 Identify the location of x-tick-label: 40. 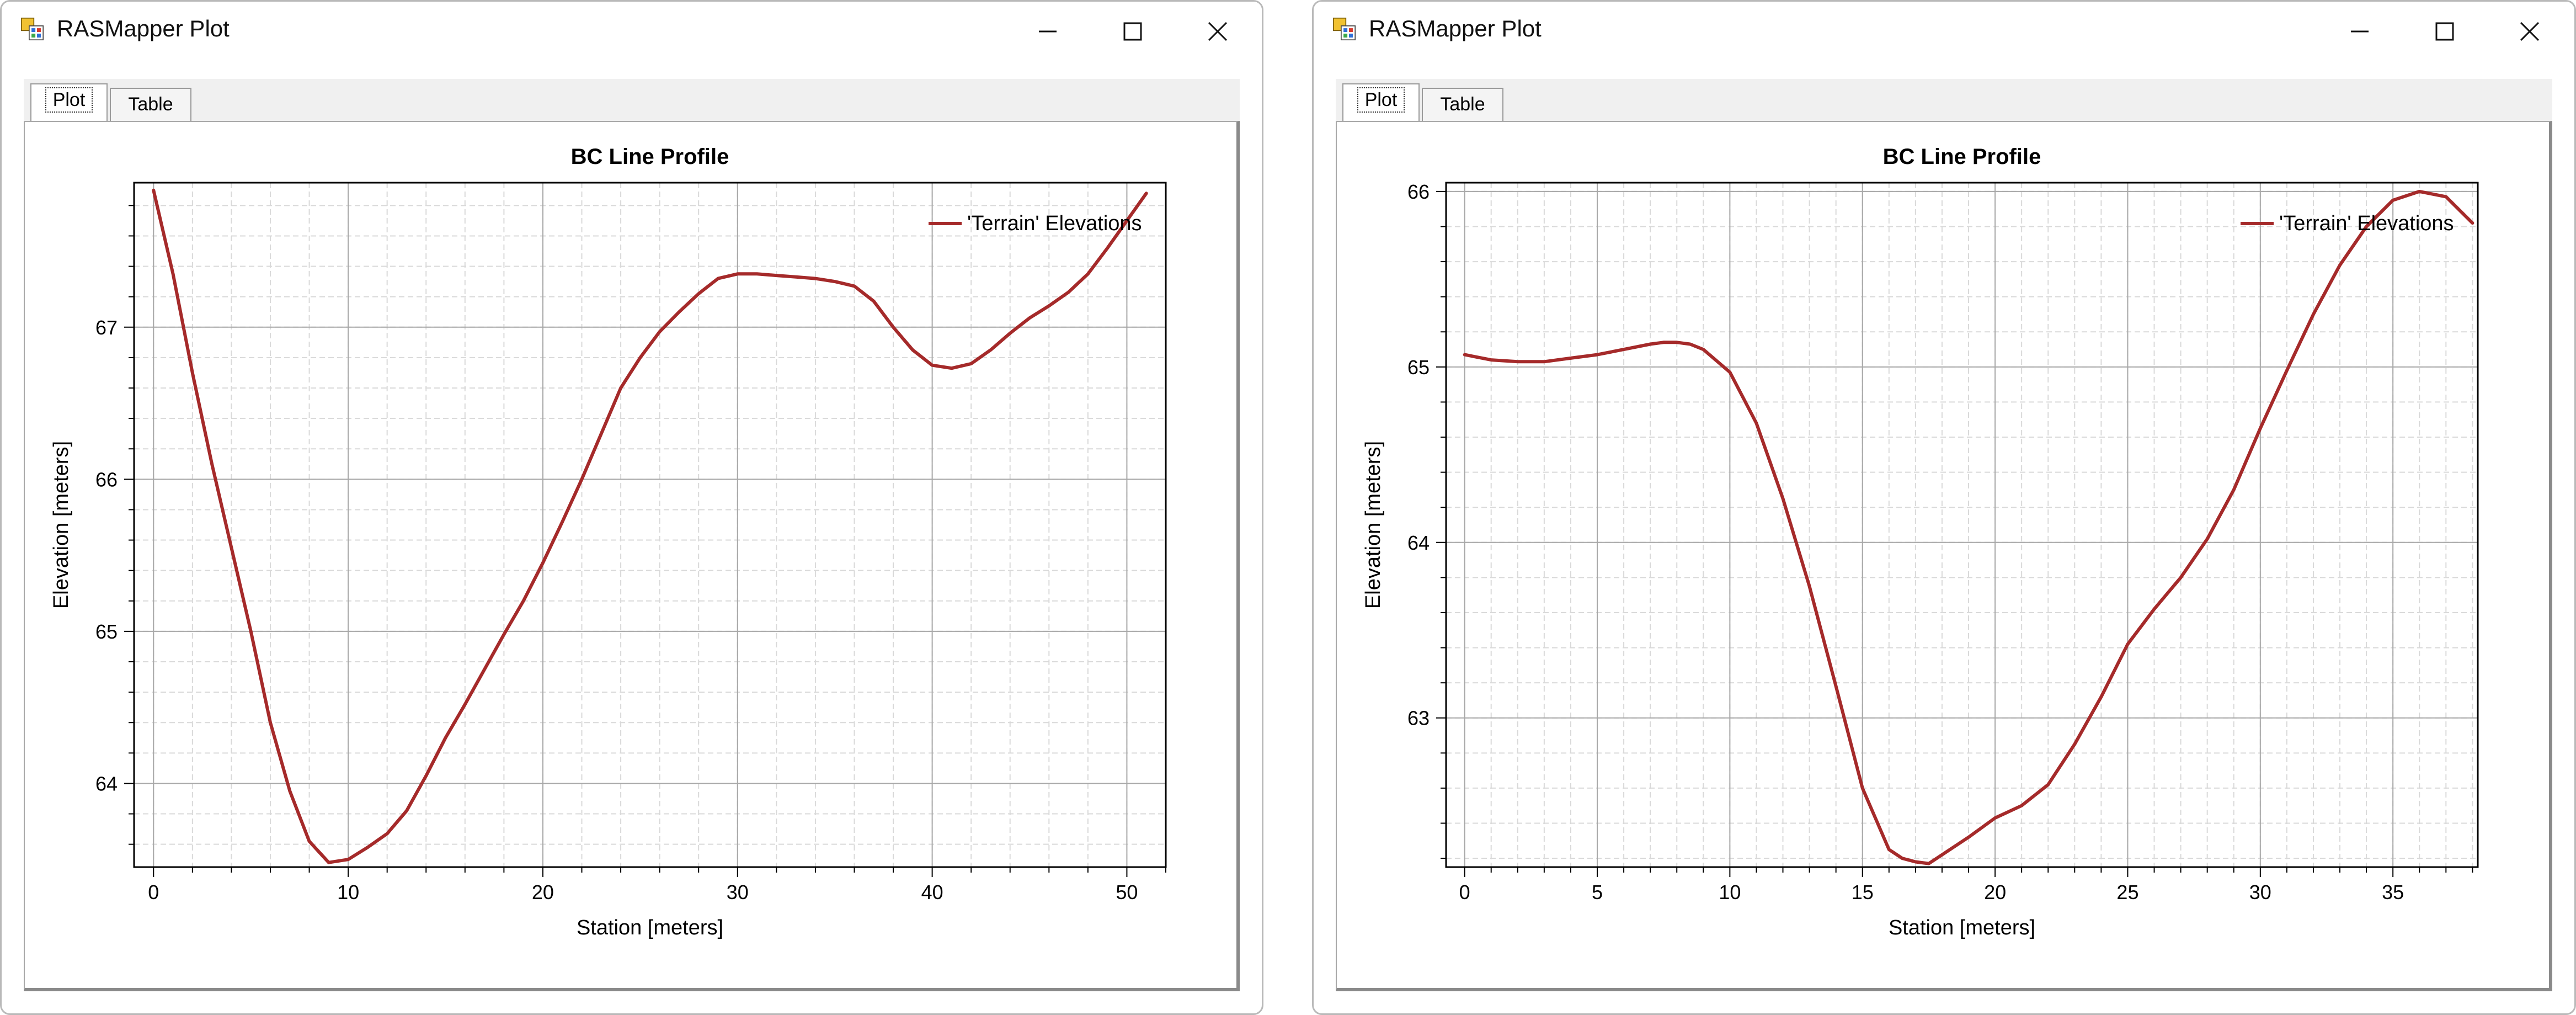
(932, 892).